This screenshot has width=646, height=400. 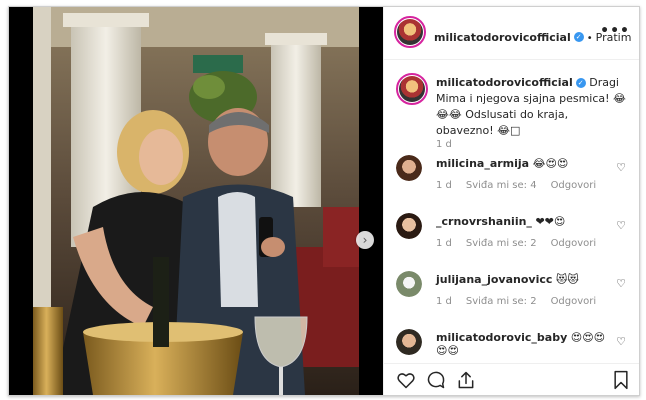 I want to click on author-username: milicatodorovicofficial, so click(x=502, y=37).